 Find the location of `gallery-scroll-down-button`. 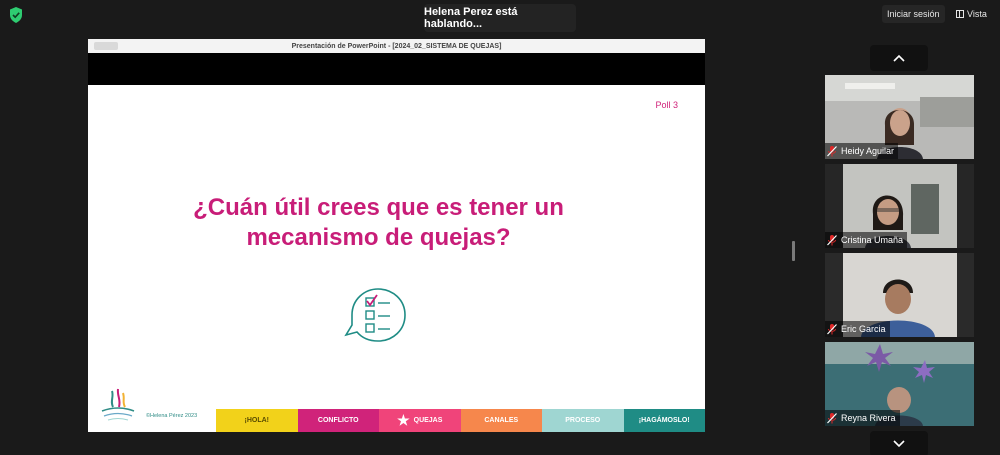

gallery-scroll-down-button is located at coordinates (899, 443).